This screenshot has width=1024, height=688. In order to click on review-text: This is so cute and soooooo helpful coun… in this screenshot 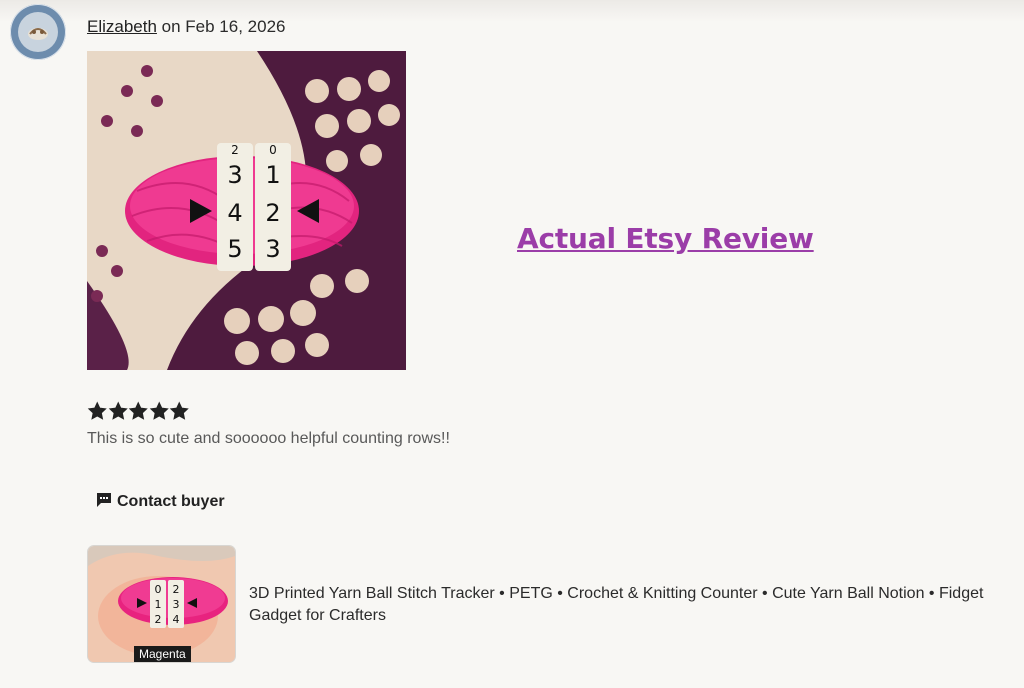, I will do `click(268, 438)`.